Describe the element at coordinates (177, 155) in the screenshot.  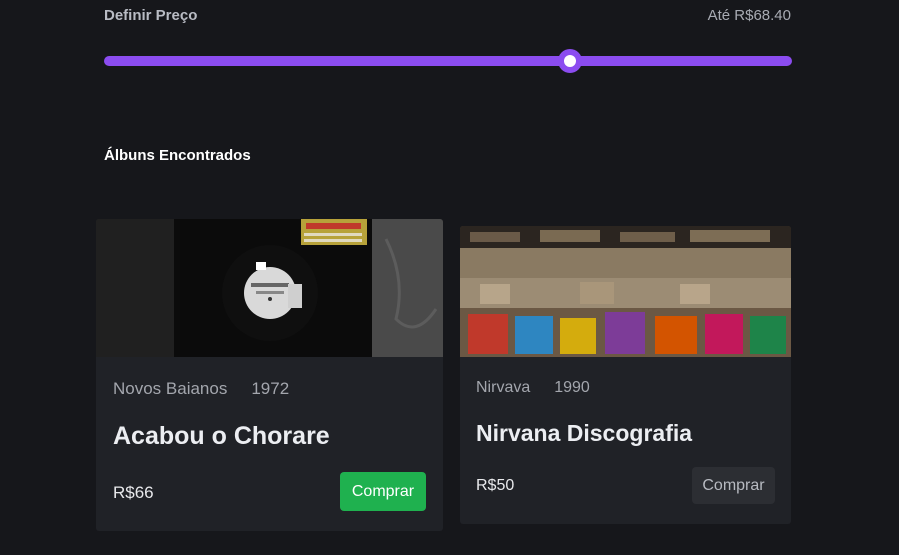
I see `results-title: Álbuns Encontrados` at that location.